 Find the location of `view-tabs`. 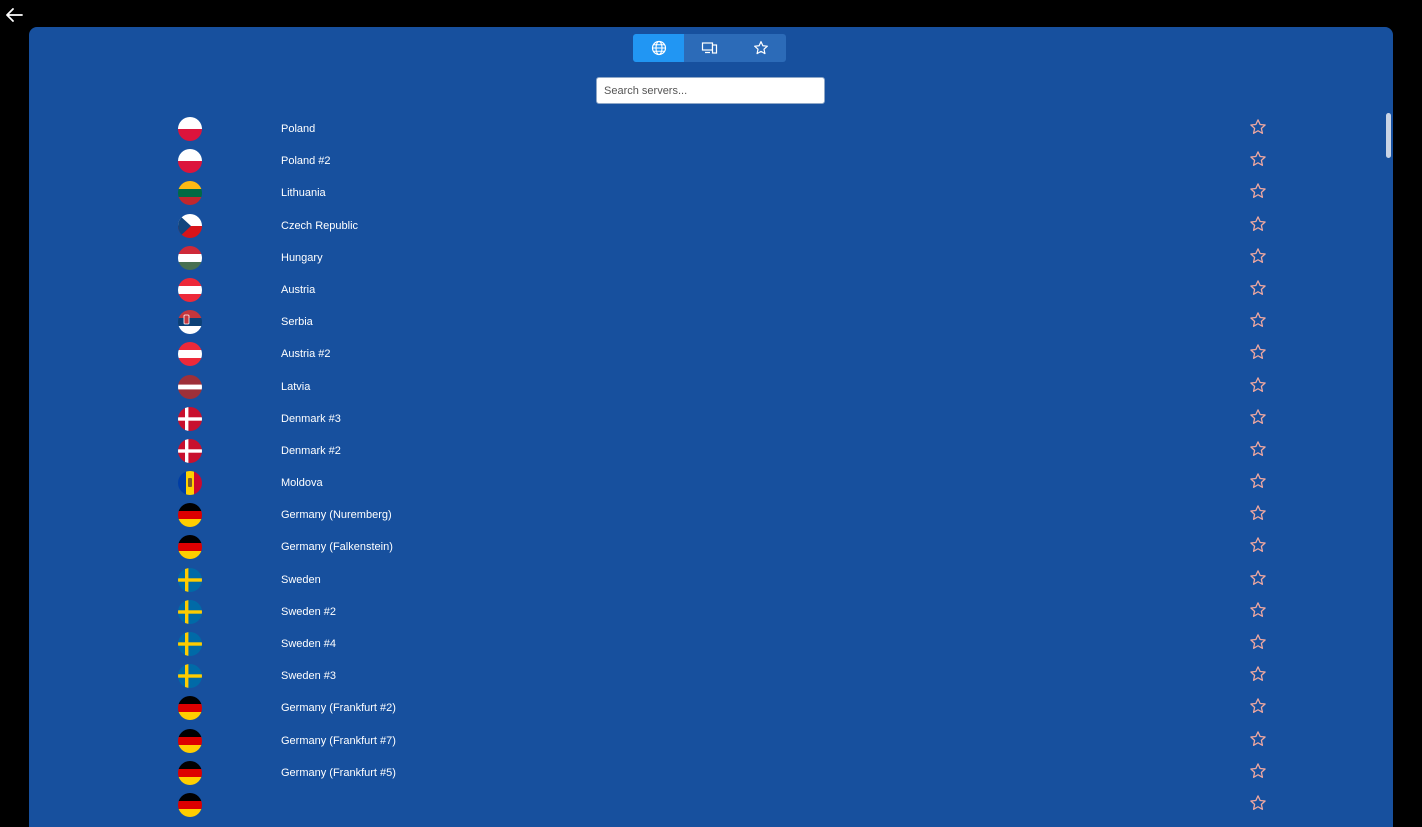

view-tabs is located at coordinates (709, 48).